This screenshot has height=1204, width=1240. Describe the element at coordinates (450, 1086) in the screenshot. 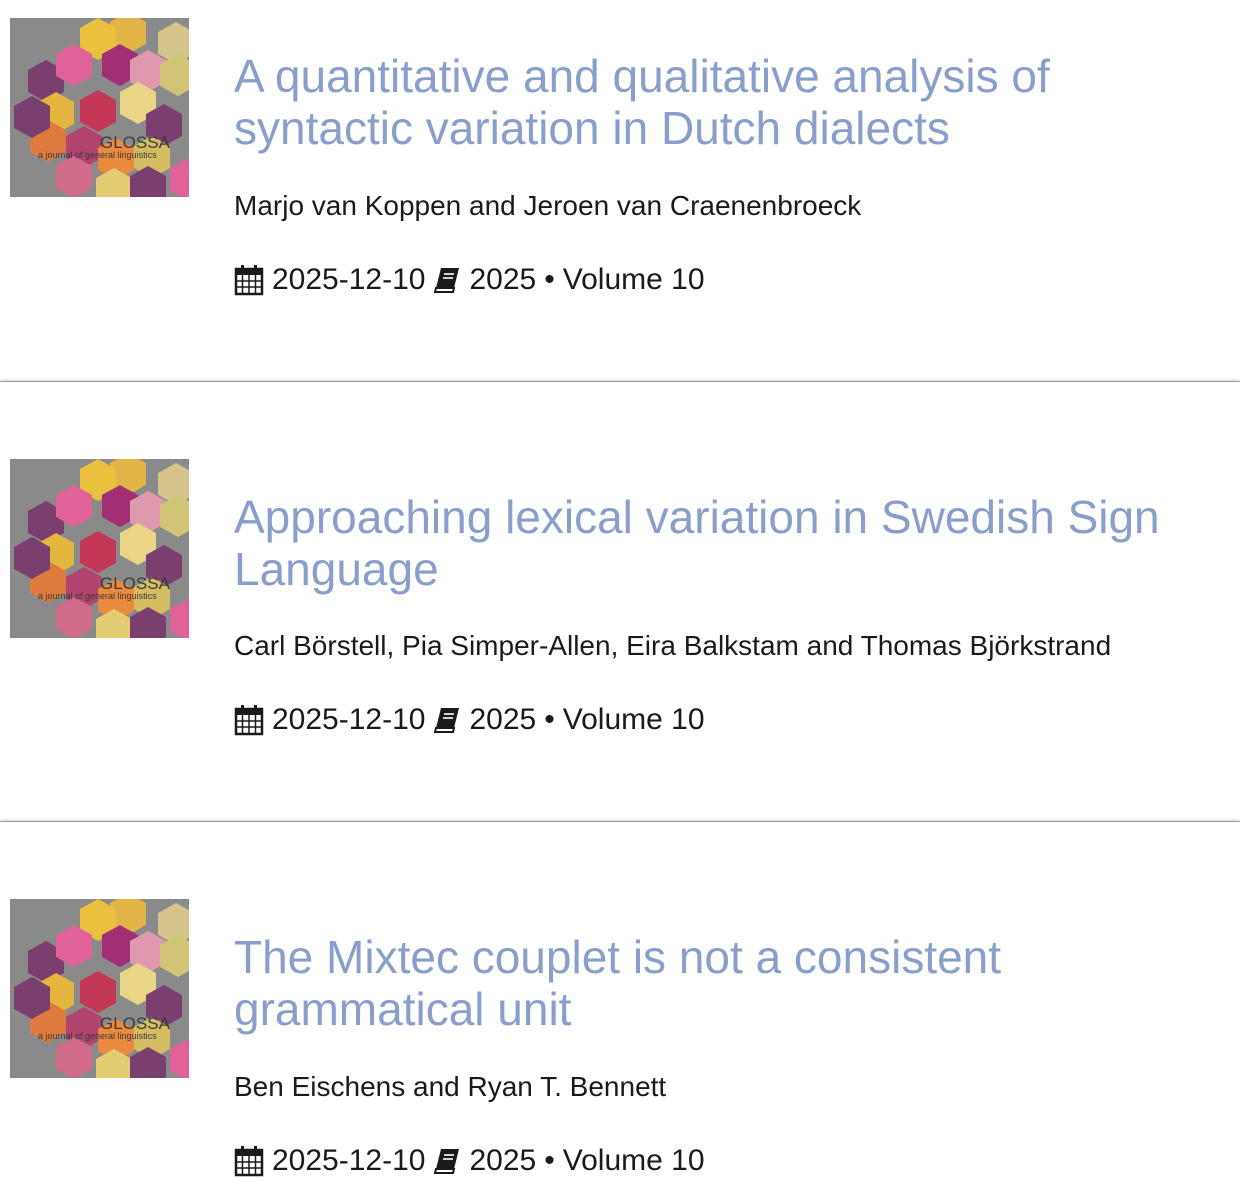

I see `article-authors: Ben Eischens and Ryan T. Bennett` at that location.